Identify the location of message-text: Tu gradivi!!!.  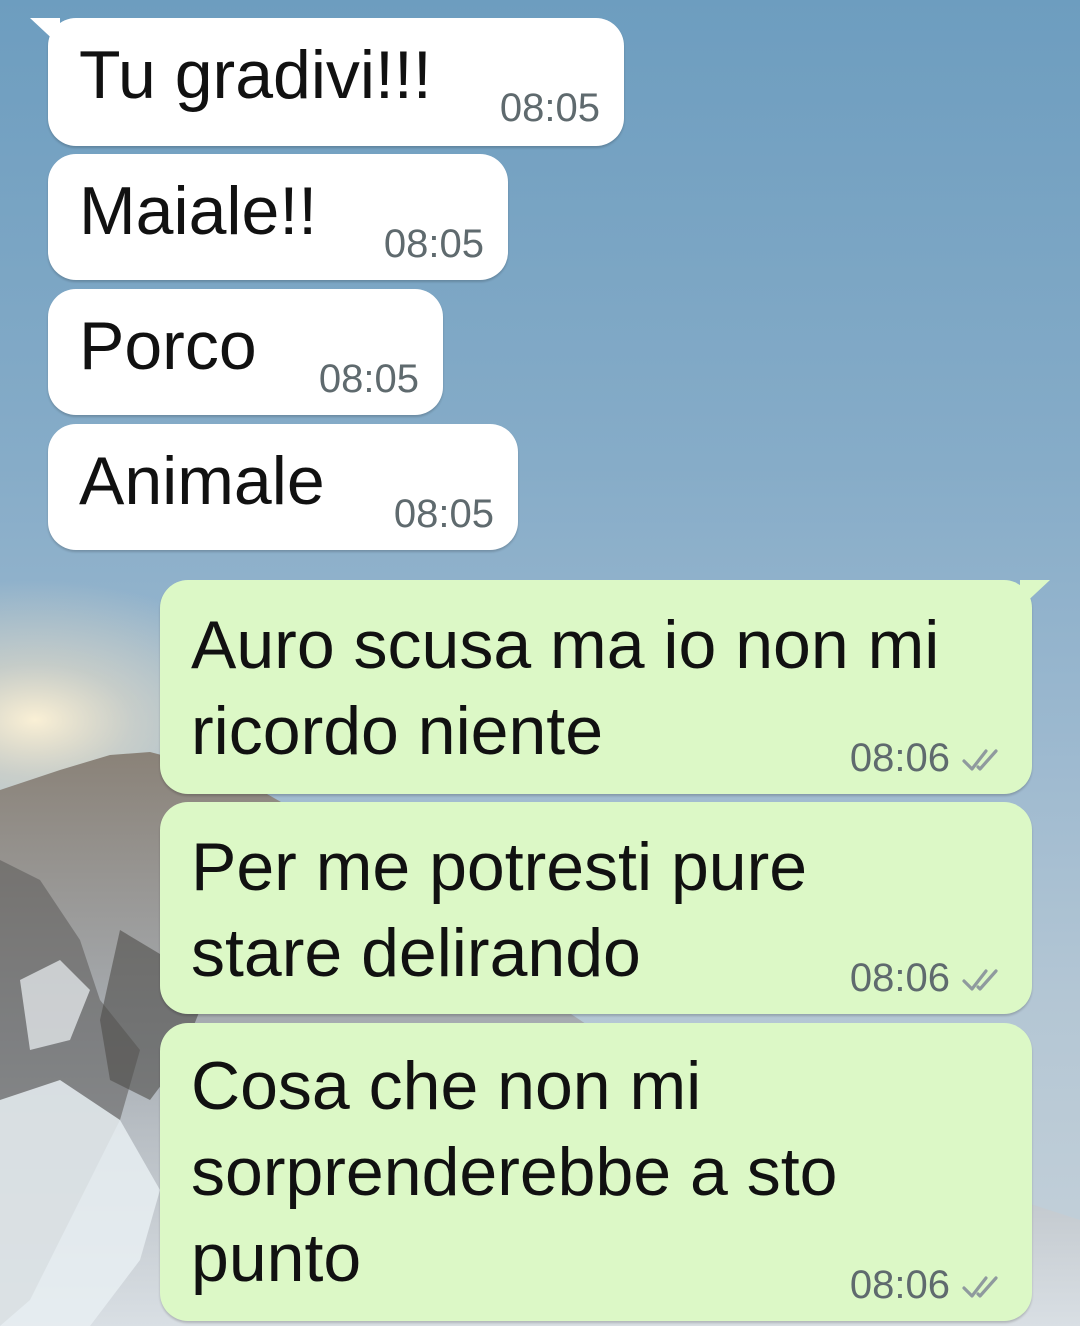
(255, 75).